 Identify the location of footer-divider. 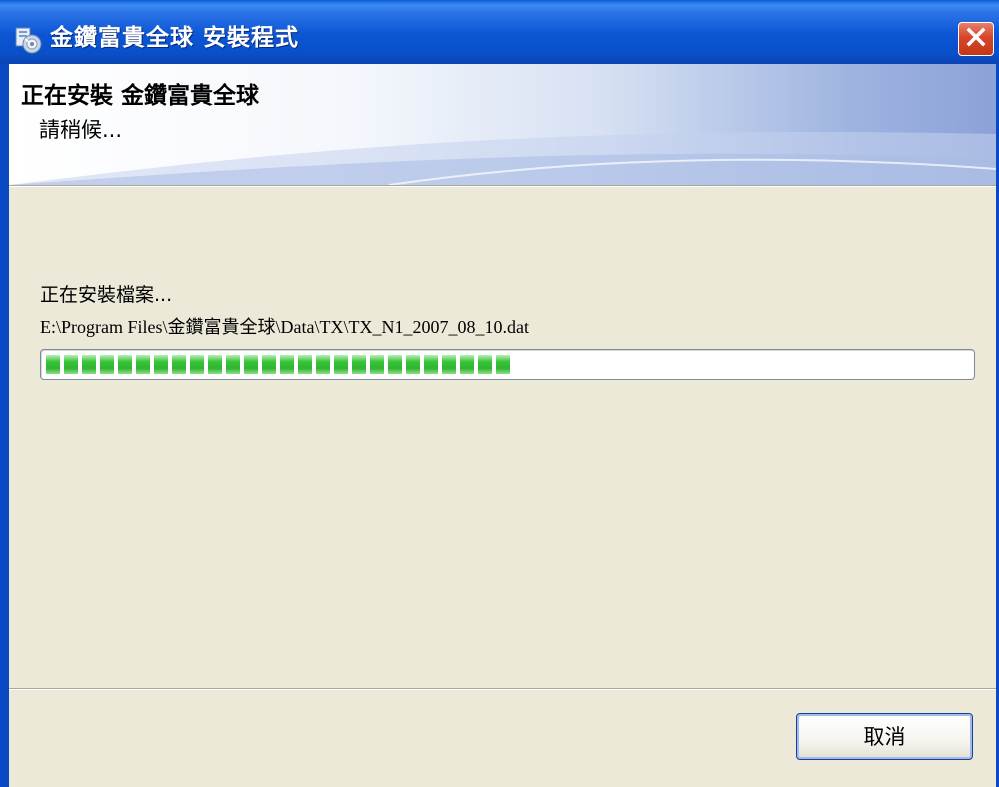
(502, 689).